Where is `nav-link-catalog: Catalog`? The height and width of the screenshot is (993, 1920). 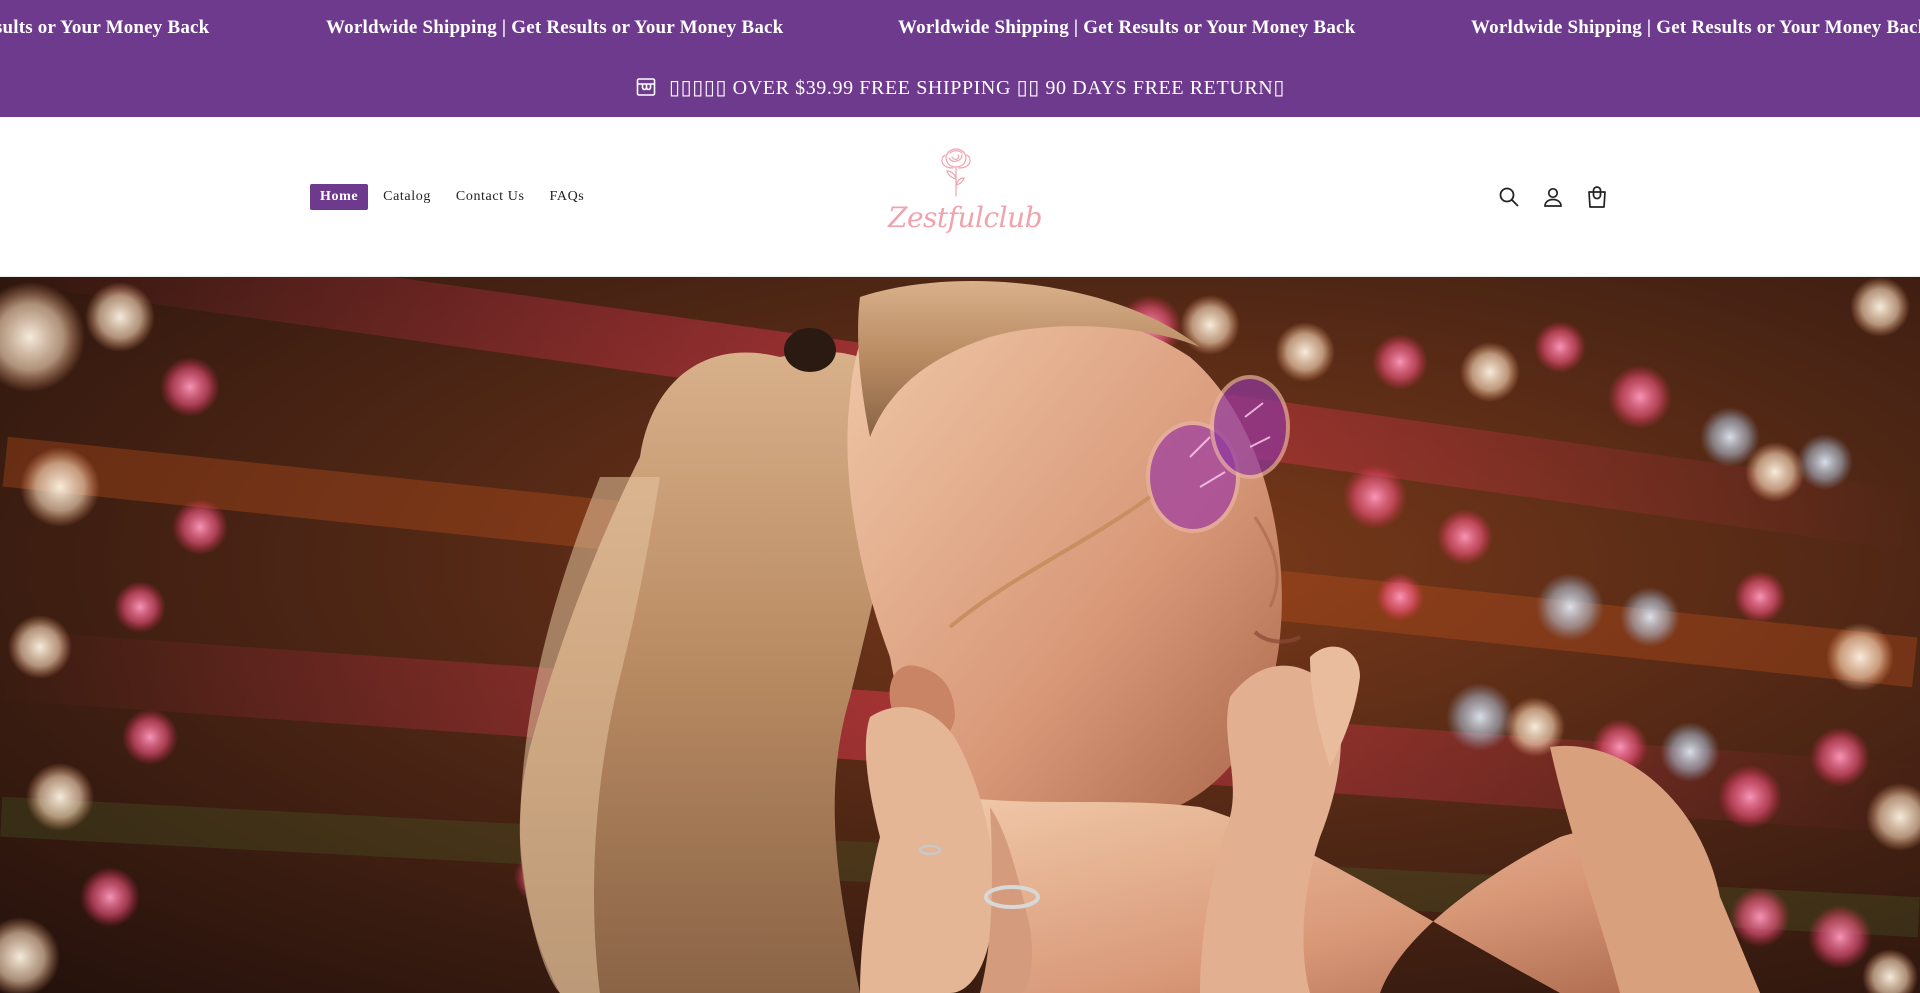
nav-link-catalog: Catalog is located at coordinates (407, 197).